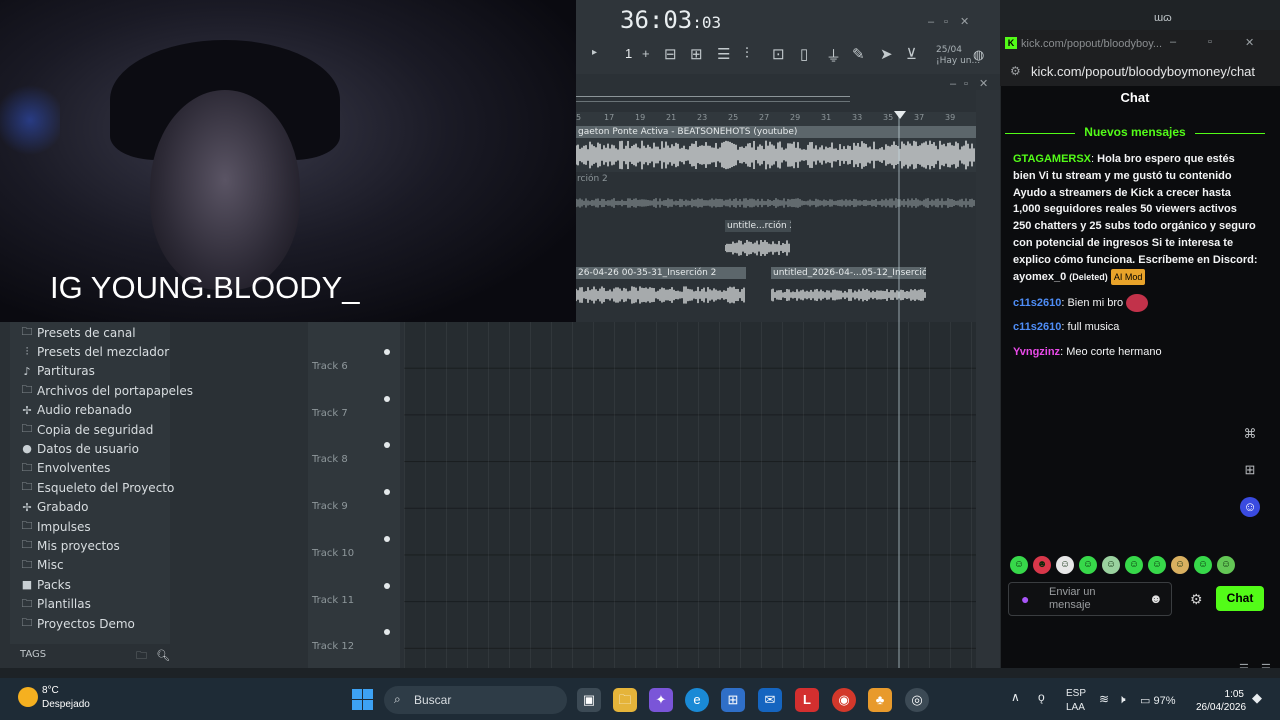 The width and height of the screenshot is (1280, 720). What do you see at coordinates (776, 155) in the screenshot?
I see `clip-main-waveform` at bounding box center [776, 155].